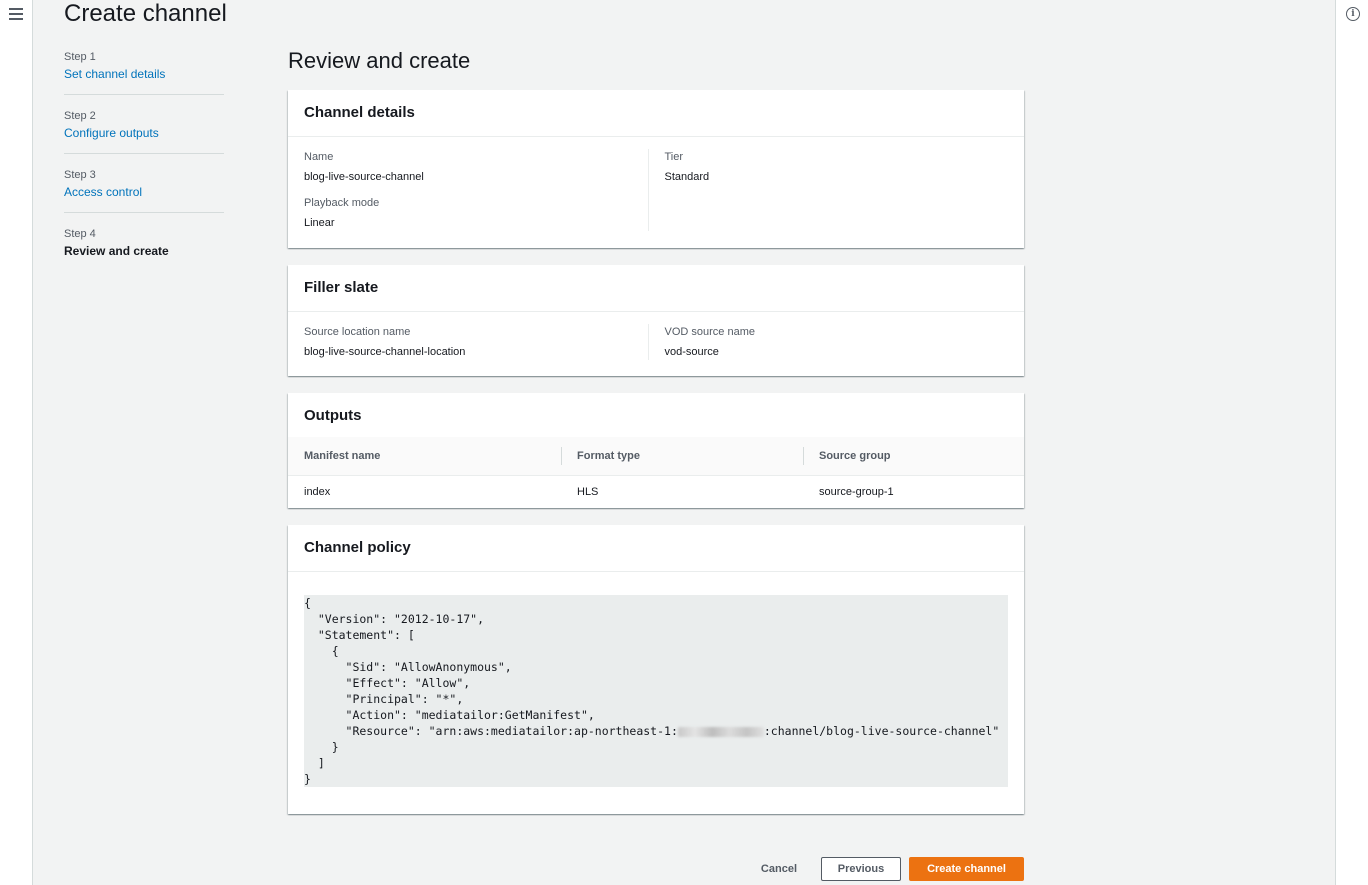 This screenshot has width=1368, height=885. What do you see at coordinates (364, 177) in the screenshot?
I see `field-value: blog-live-source-channel` at bounding box center [364, 177].